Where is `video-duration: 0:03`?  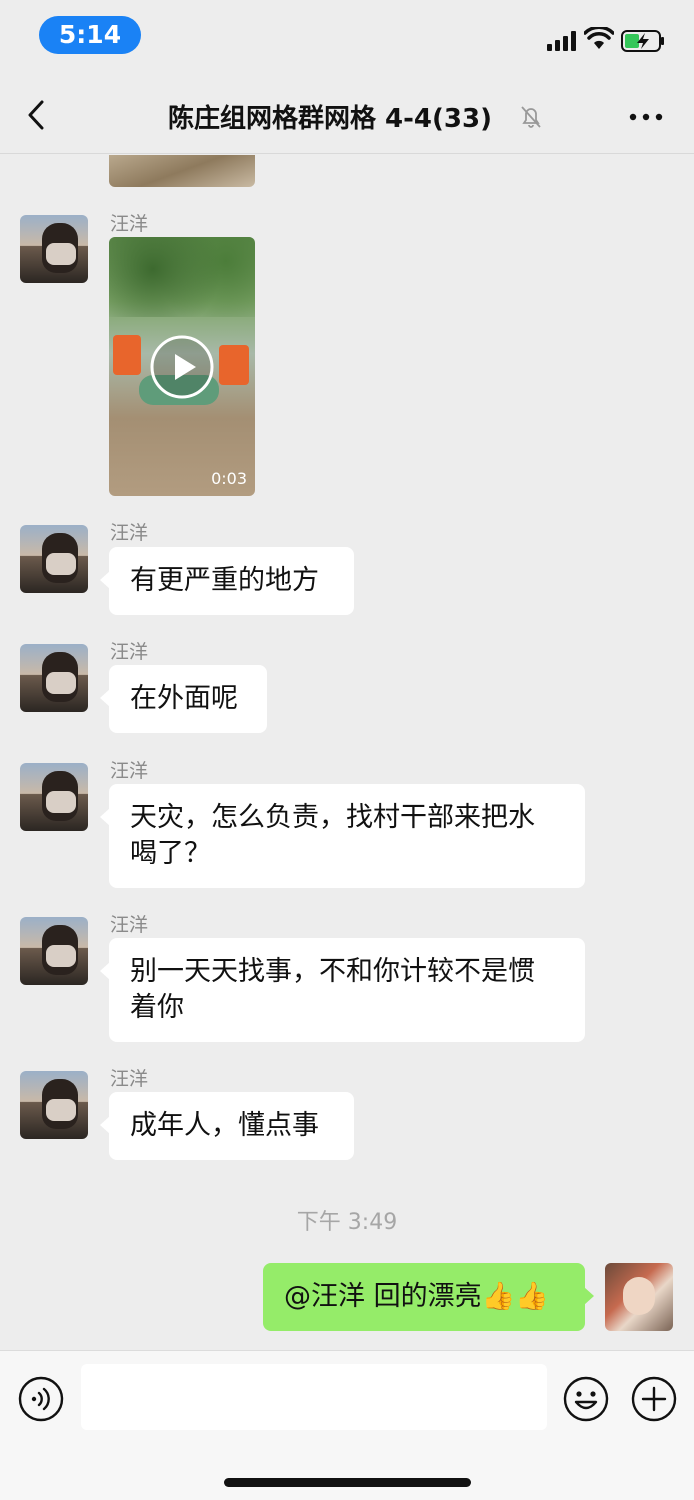
video-duration: 0:03 is located at coordinates (229, 478).